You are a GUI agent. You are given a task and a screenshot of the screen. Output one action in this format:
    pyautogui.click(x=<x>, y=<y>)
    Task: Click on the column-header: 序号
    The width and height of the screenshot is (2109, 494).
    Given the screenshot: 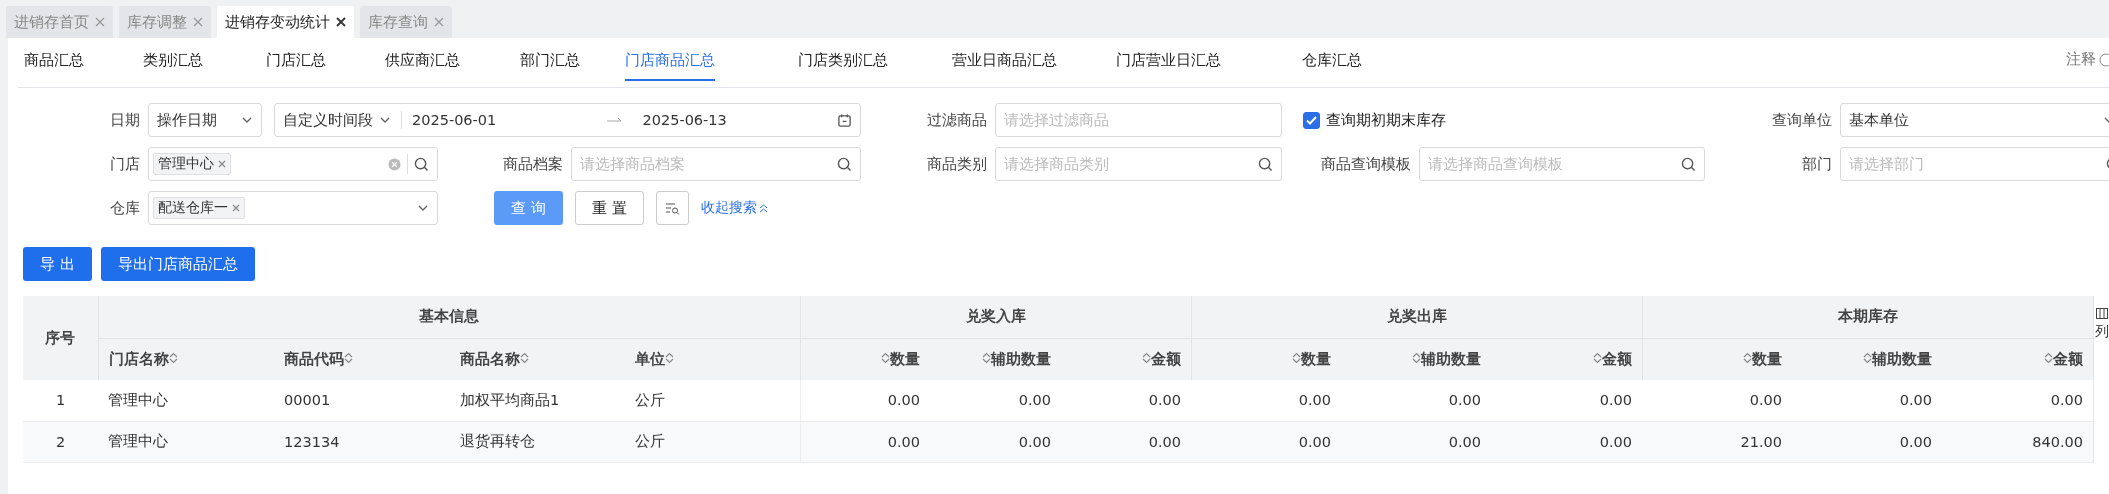 What is the action you would take?
    pyautogui.click(x=60, y=338)
    